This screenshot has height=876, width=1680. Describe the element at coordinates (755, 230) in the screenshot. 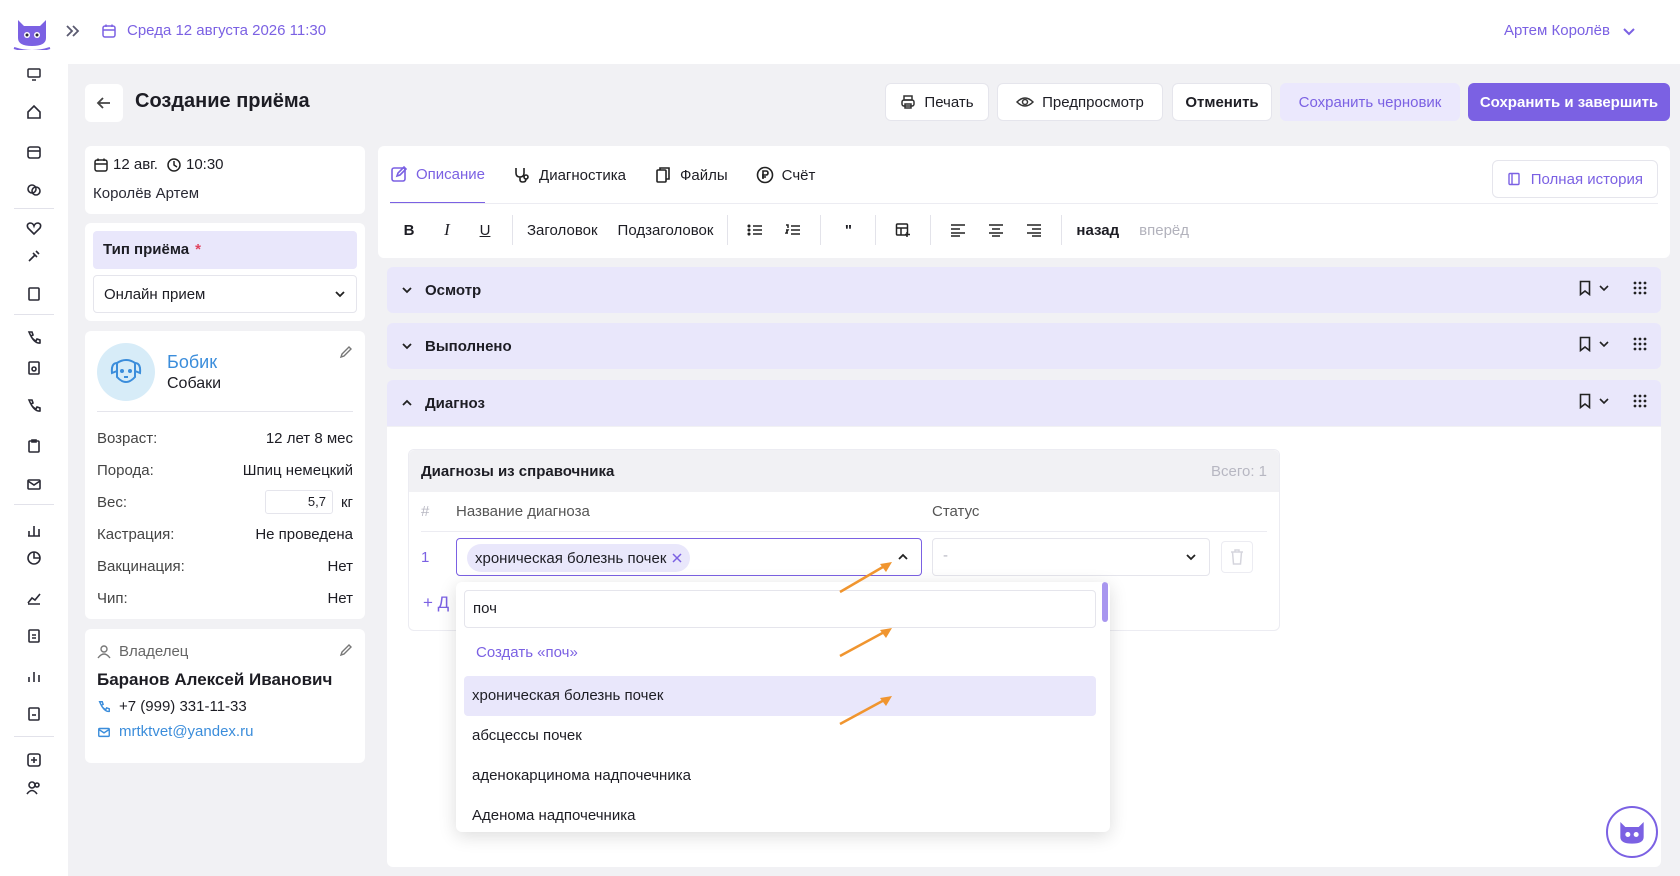

I see `bullet-list-button` at that location.